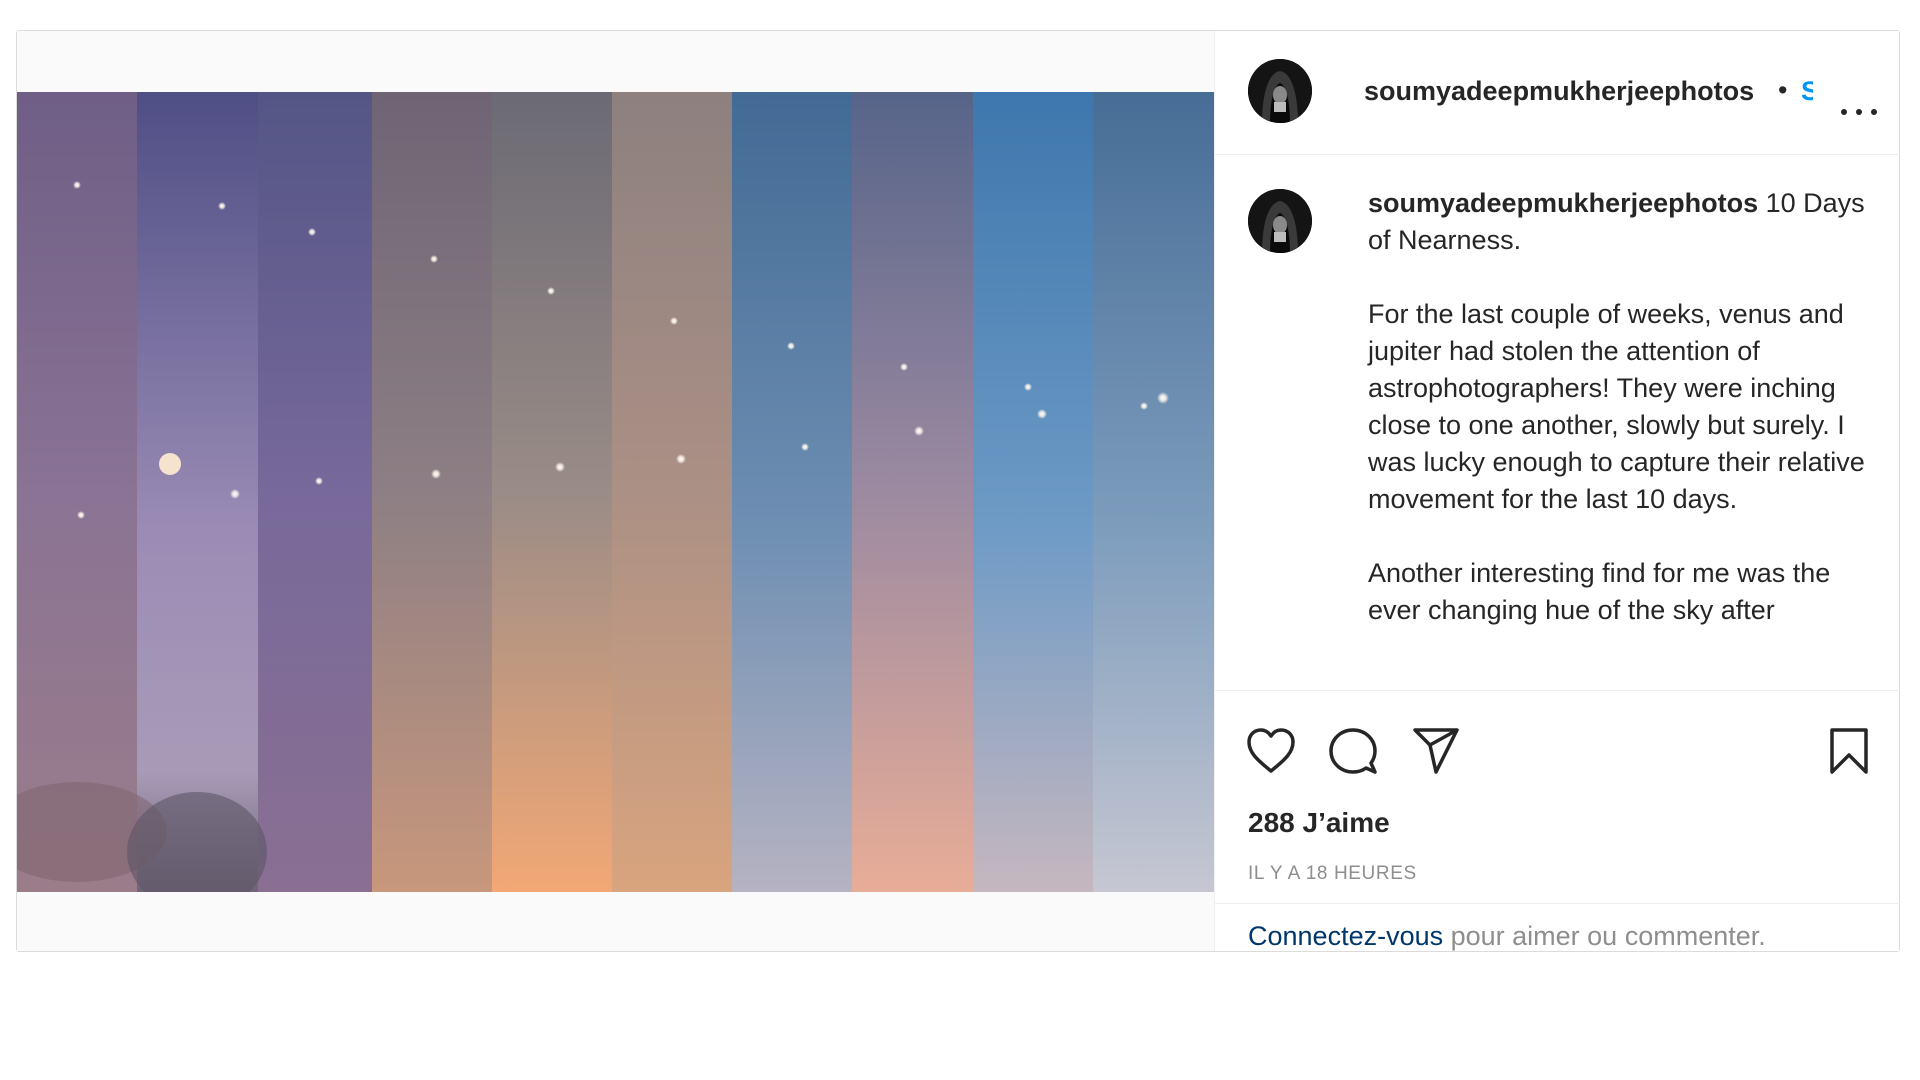 Image resolution: width=1920 pixels, height=1080 pixels. I want to click on moon, so click(170, 464).